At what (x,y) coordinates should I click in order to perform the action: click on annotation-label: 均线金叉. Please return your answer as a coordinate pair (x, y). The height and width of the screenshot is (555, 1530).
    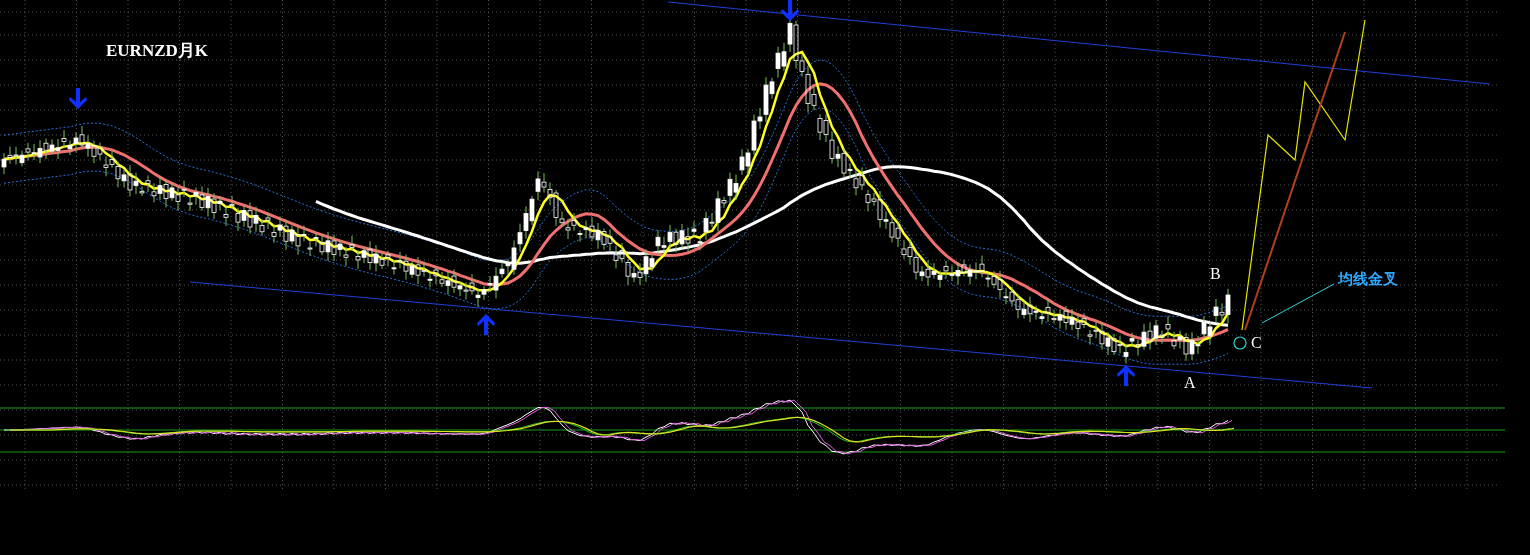
    Looking at the image, I should click on (1368, 279).